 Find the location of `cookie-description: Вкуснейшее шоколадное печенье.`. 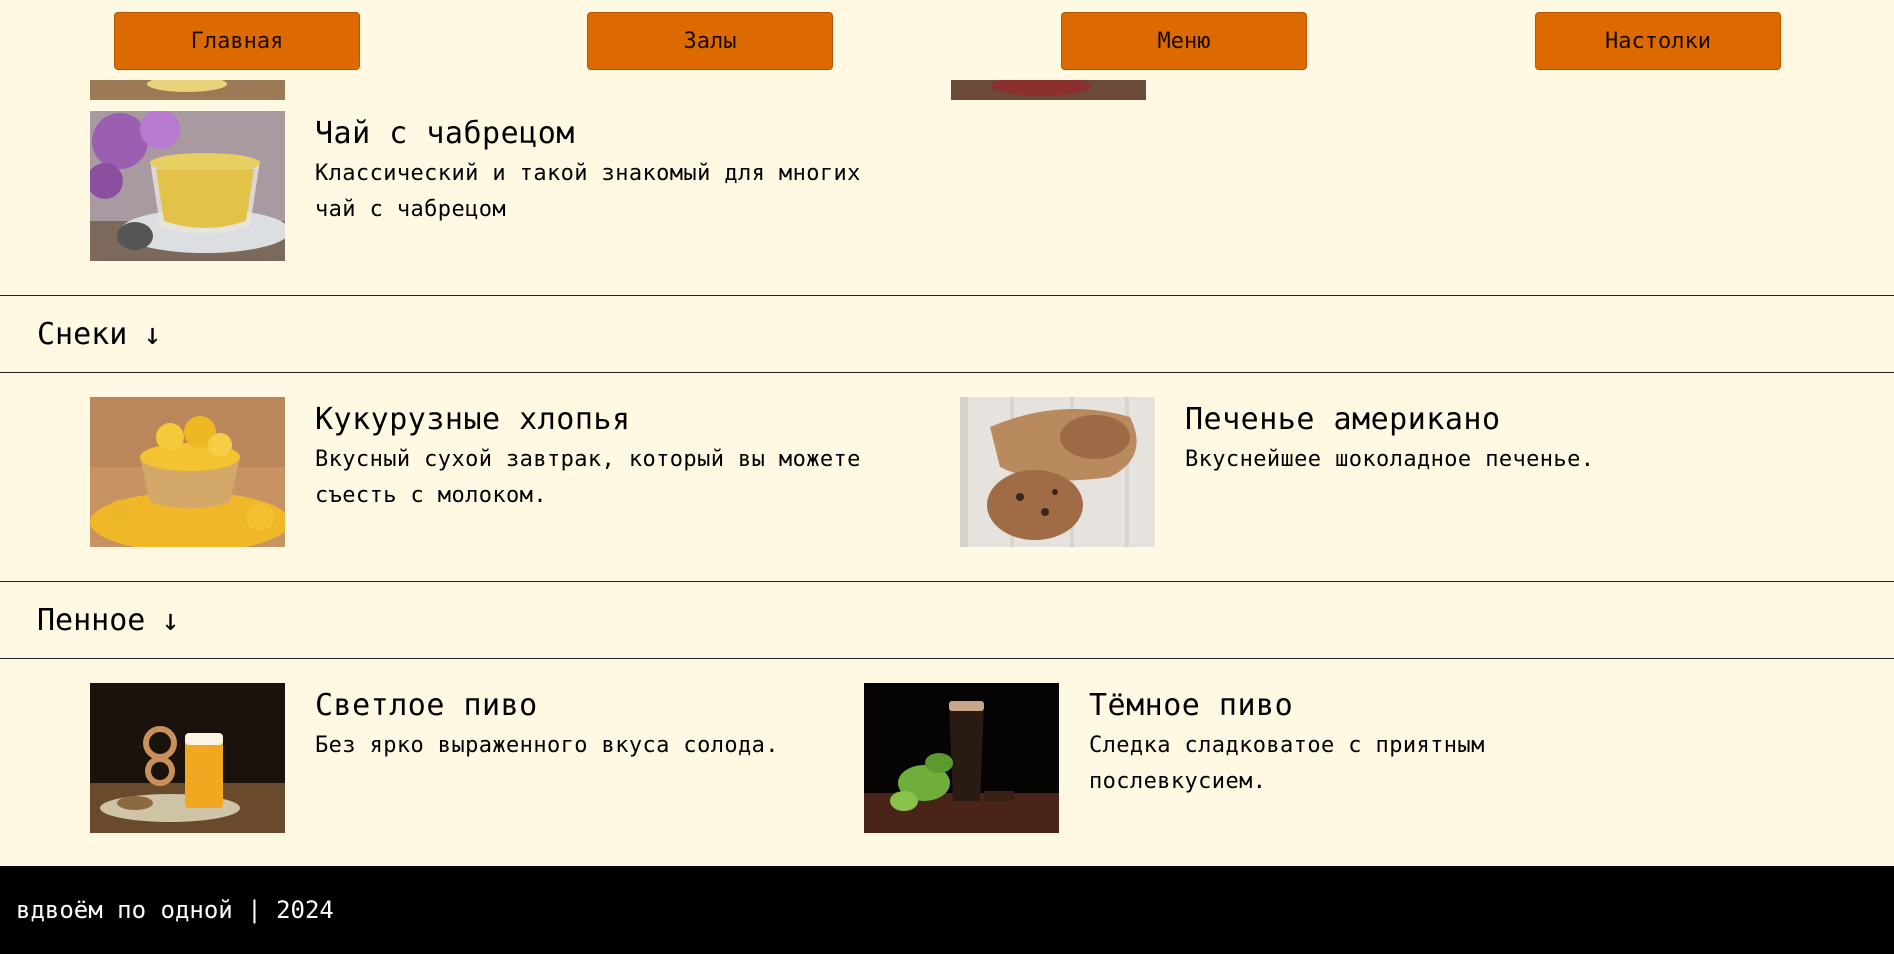

cookie-description: Вкуснейшее шоколадное печенье. is located at coordinates (1390, 459).